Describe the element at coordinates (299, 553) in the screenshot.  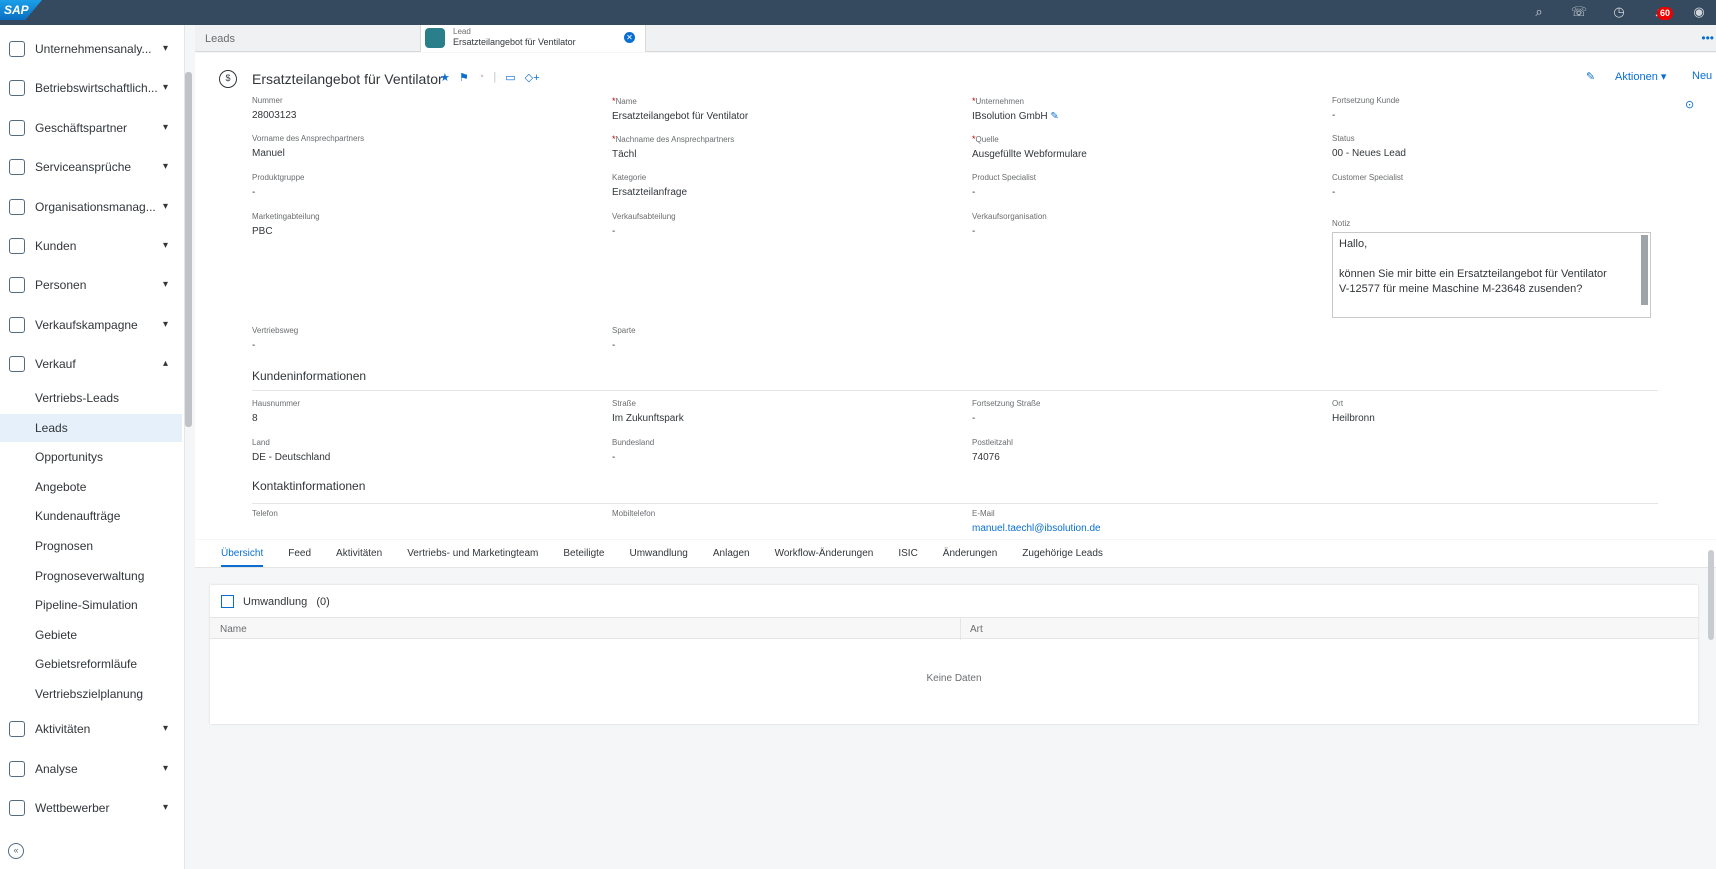
I see `tab-feed: Feed` at that location.